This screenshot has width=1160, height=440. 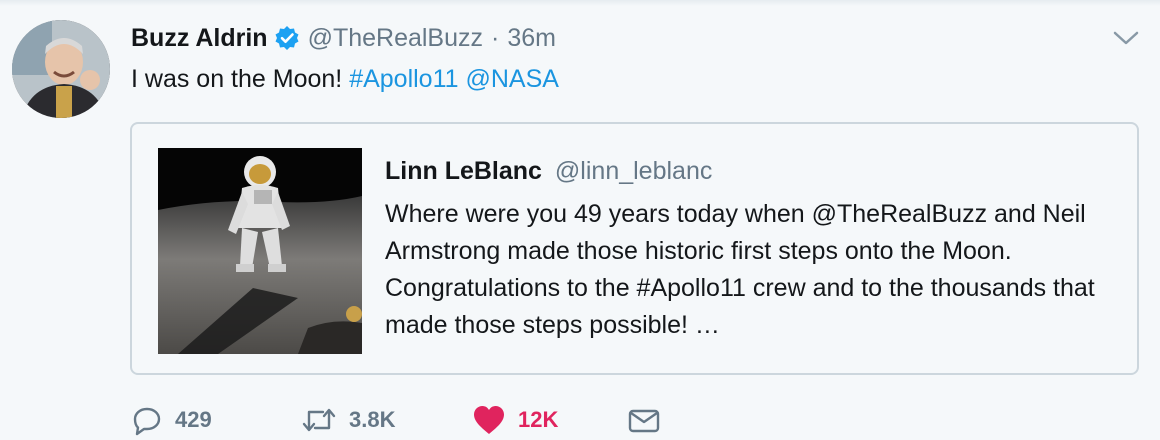 What do you see at coordinates (463, 171) in the screenshot?
I see `quoted-author-name: Linn LeBlanc` at bounding box center [463, 171].